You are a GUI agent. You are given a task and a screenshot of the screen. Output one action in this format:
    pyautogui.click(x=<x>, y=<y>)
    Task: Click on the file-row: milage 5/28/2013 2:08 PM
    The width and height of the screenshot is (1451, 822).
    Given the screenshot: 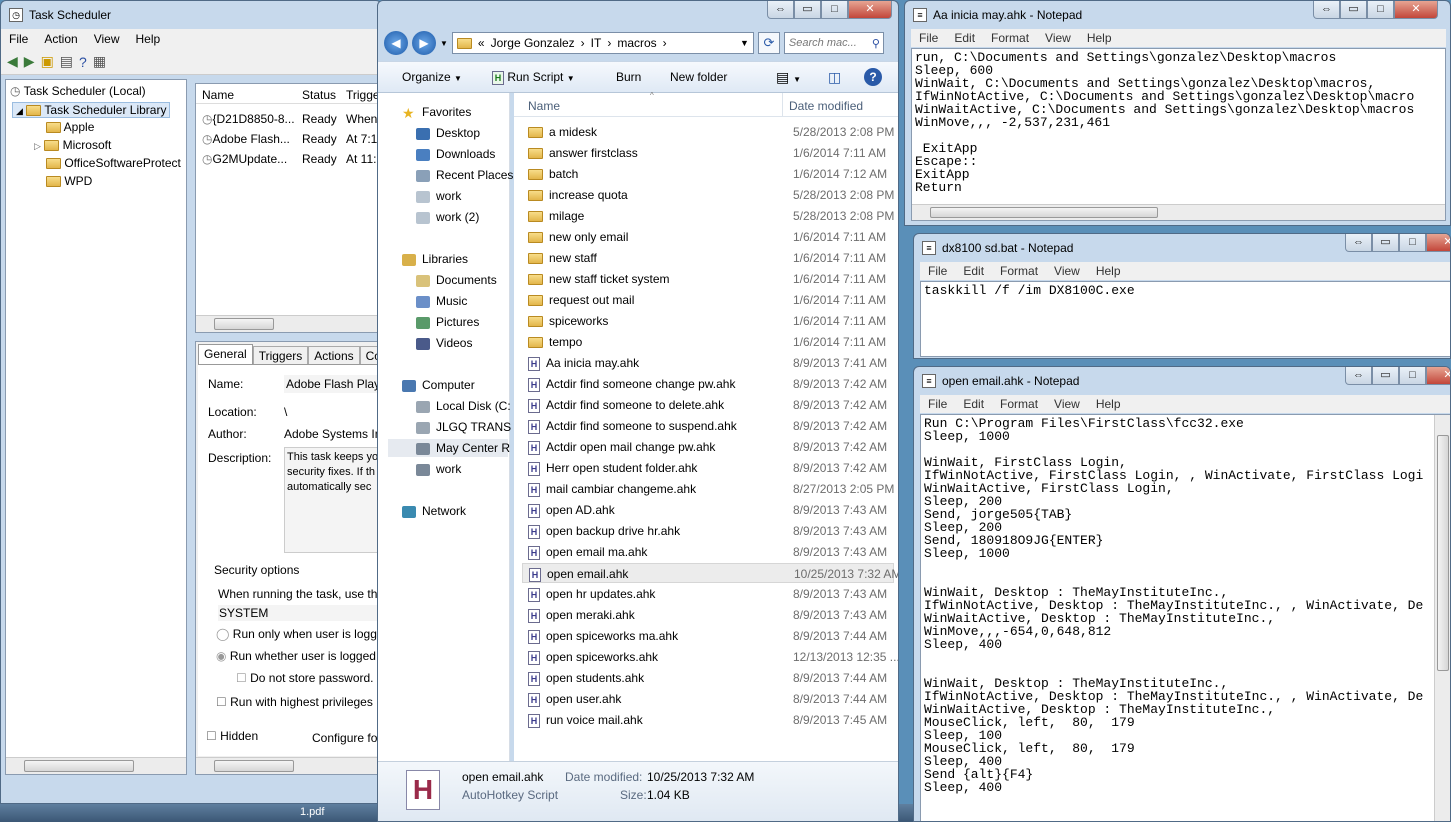 What is the action you would take?
    pyautogui.click(x=708, y=216)
    